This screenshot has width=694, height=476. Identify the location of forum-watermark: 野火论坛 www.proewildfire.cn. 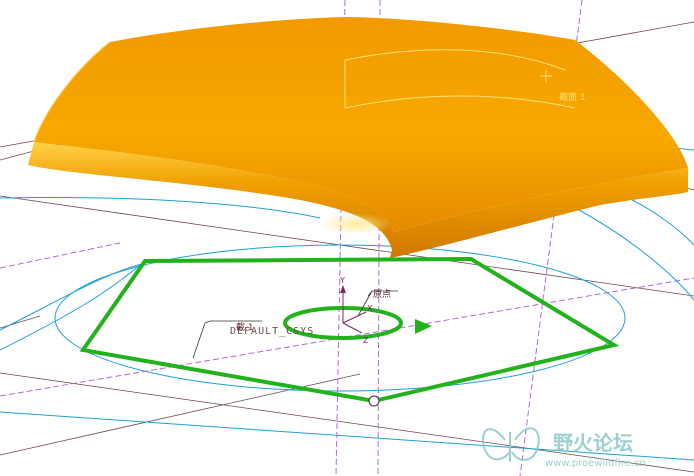
(564, 448).